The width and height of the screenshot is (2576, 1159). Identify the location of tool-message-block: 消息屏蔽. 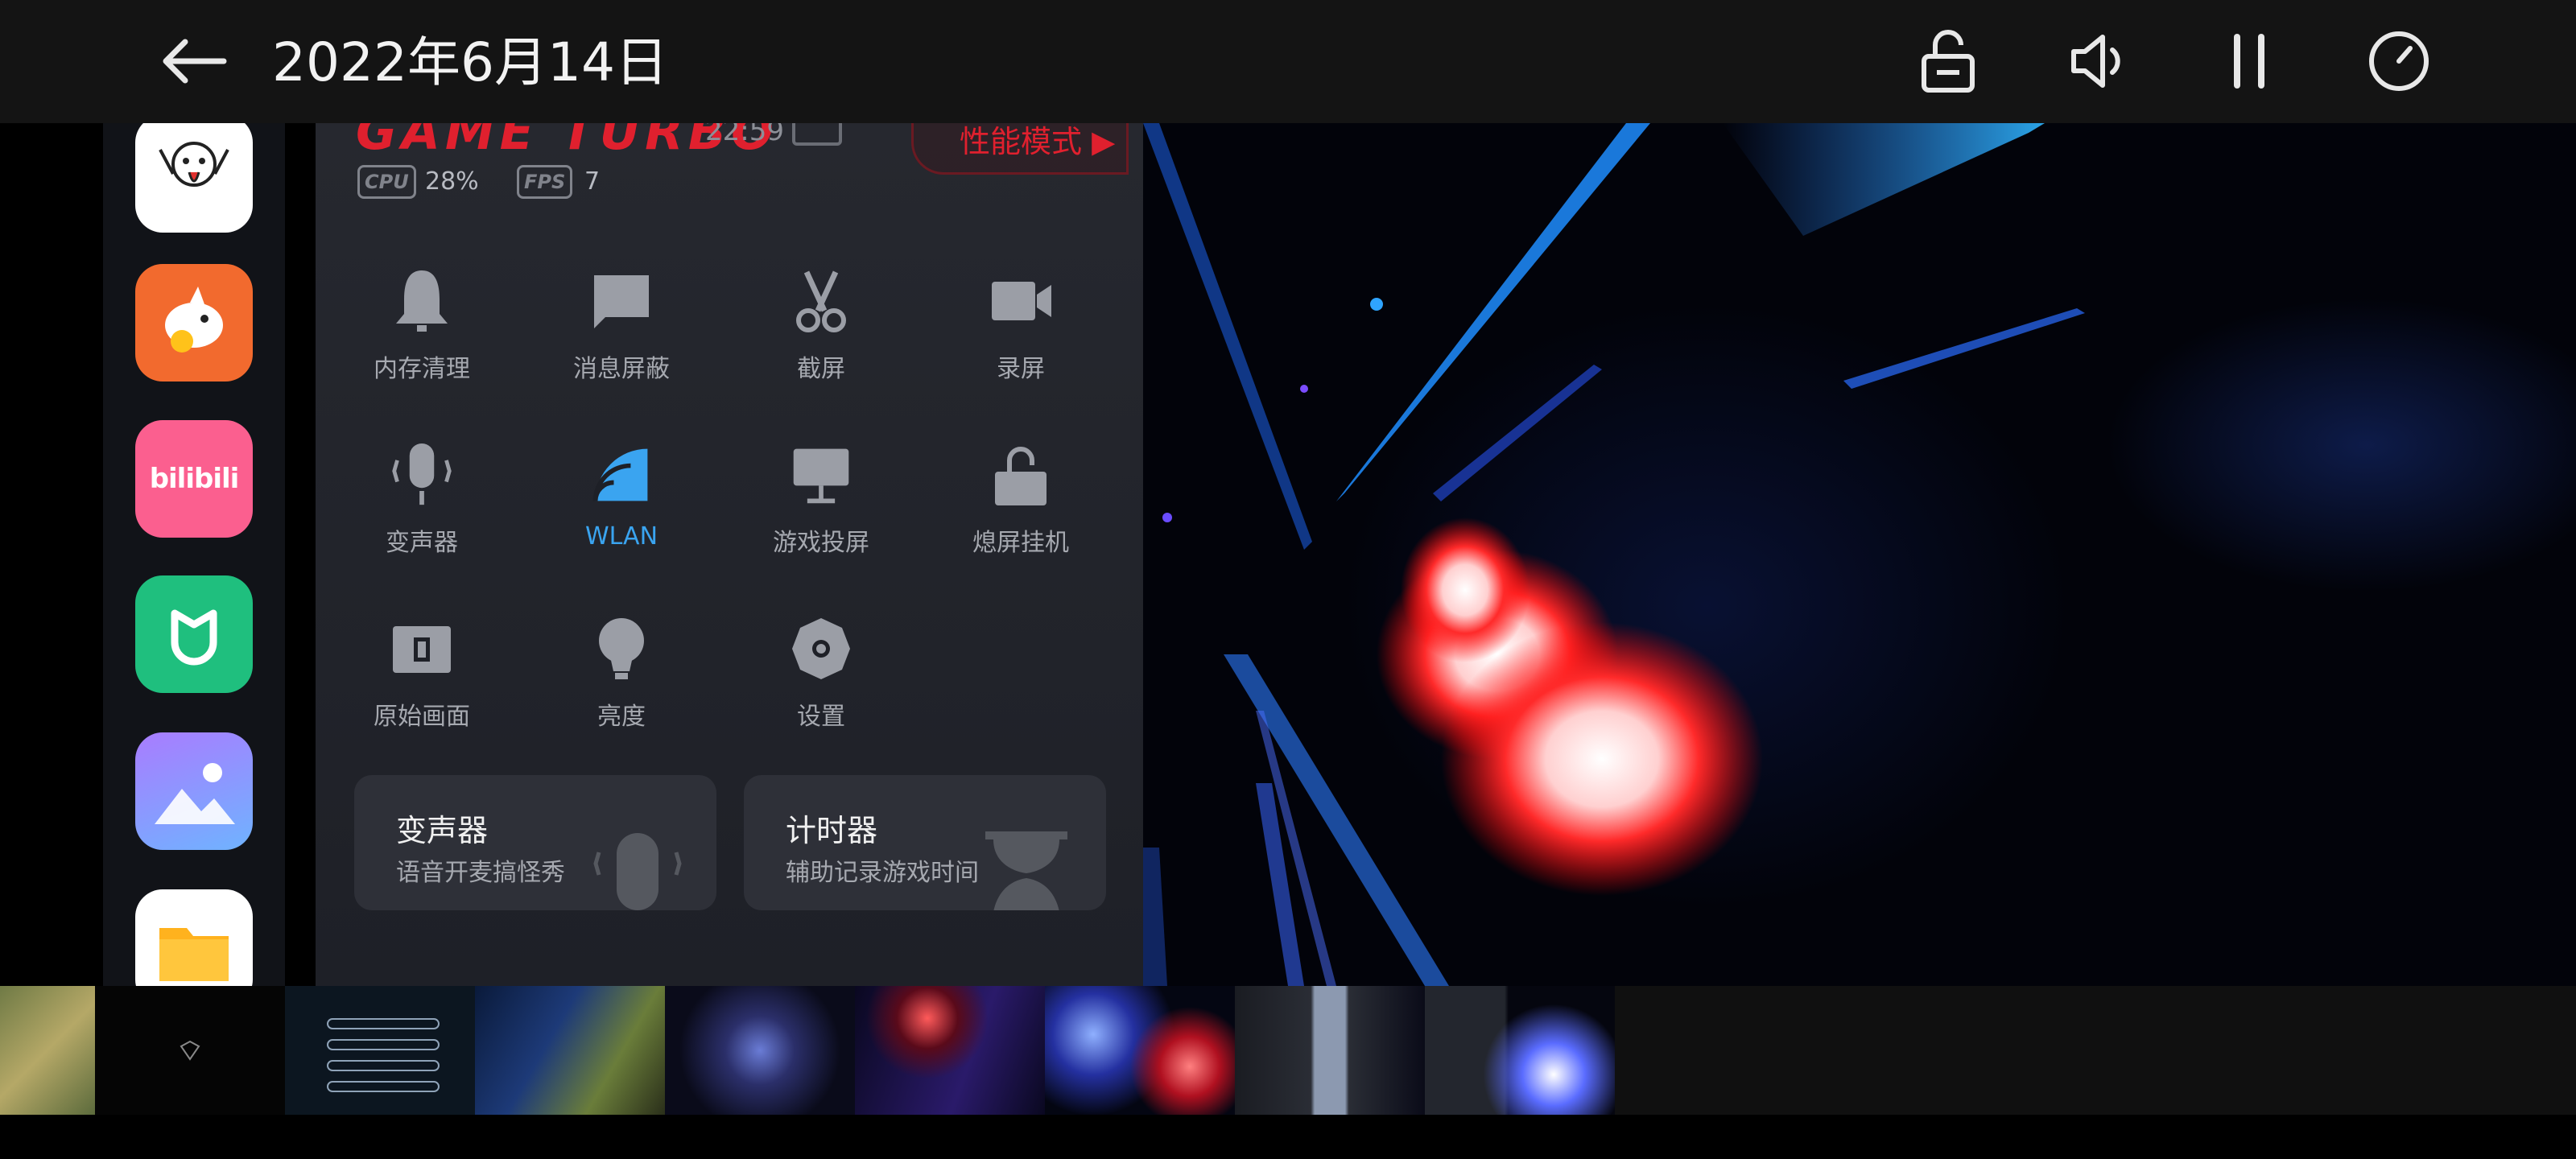
(621, 345).